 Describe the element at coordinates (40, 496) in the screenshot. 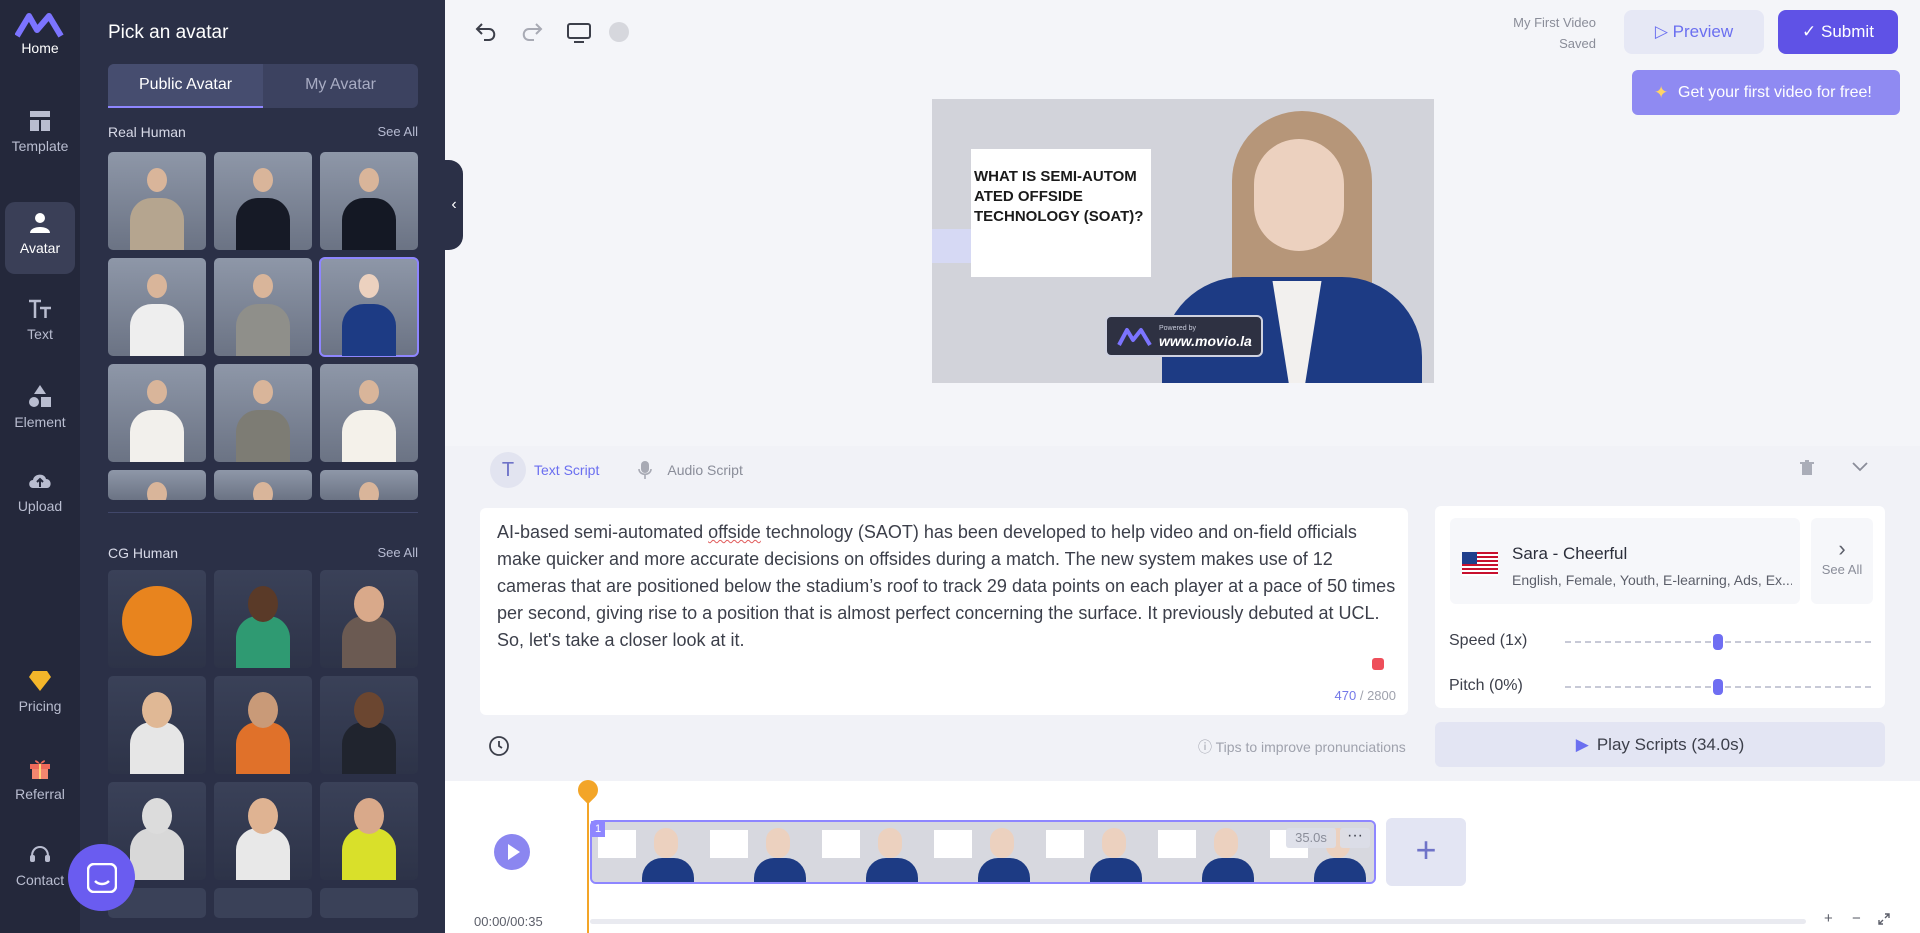

I see `nav-upload: Upload` at that location.